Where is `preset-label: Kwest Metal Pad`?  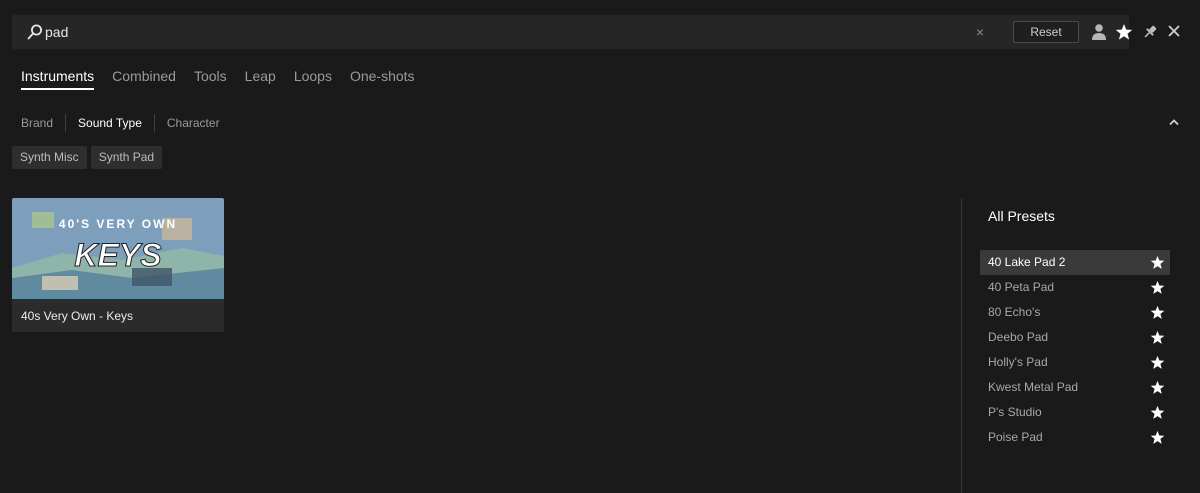
preset-label: Kwest Metal Pad is located at coordinates (1033, 387).